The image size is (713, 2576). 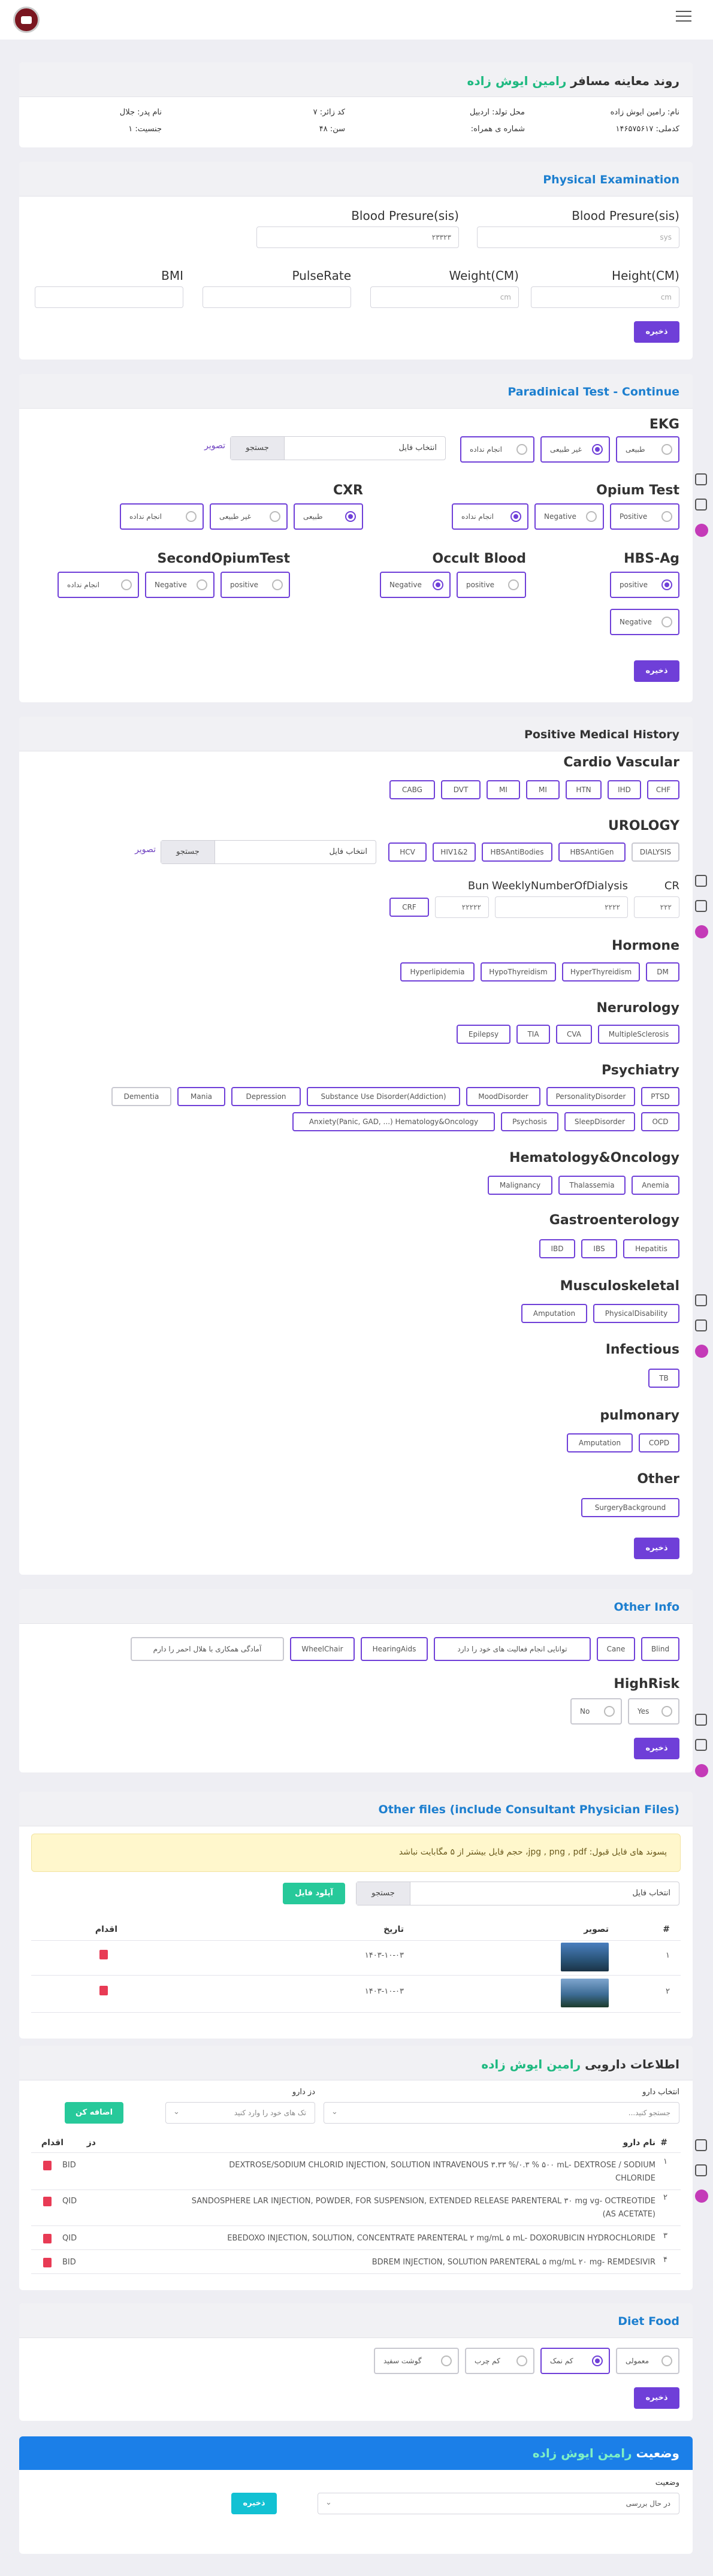 I want to click on hamburger-menu-icon, so click(x=683, y=18).